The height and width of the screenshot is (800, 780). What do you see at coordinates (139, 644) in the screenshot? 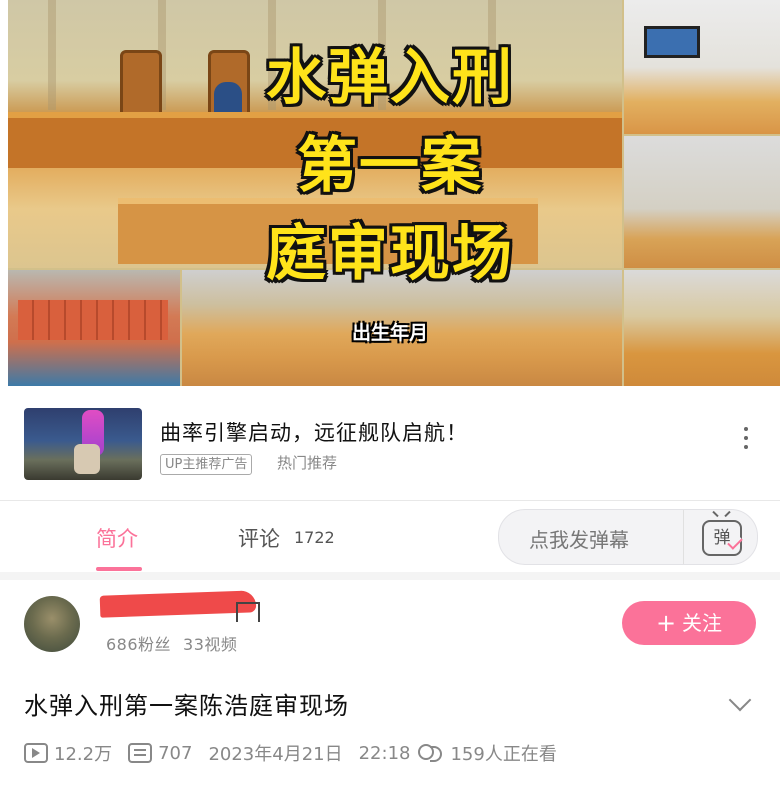
I see `uploader-followers: 686粉丝` at bounding box center [139, 644].